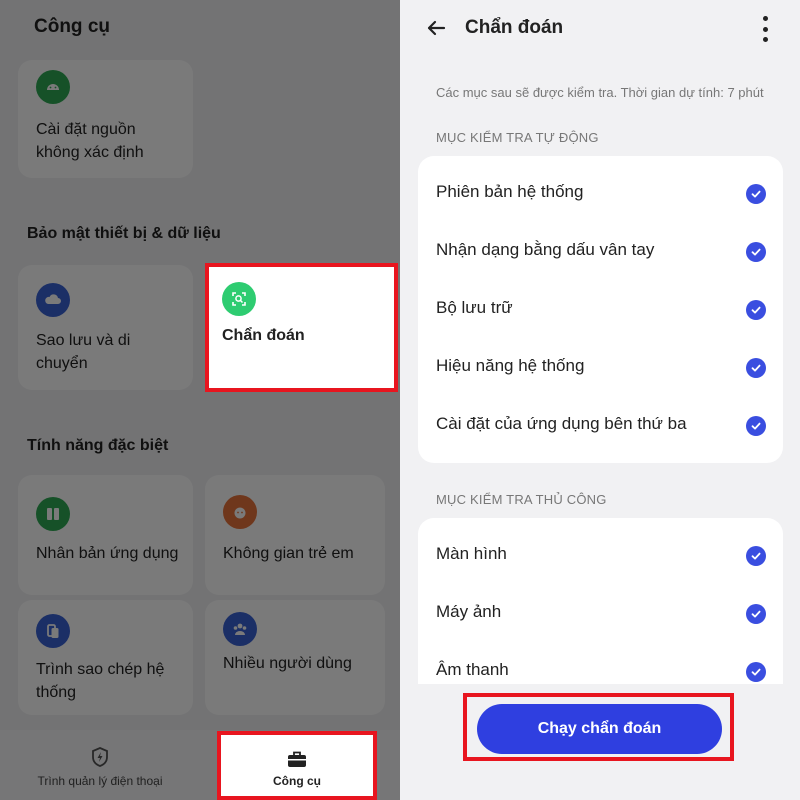 The image size is (800, 800). What do you see at coordinates (105, 327) in the screenshot?
I see `backup-card: Sao lưu và di chuyển` at bounding box center [105, 327].